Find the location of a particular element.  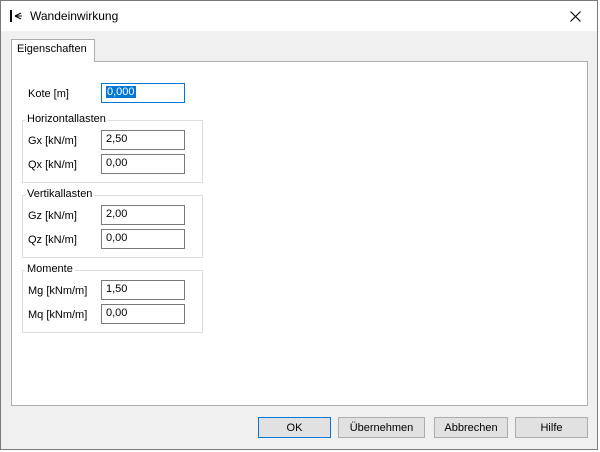

qx-input: 0,00 is located at coordinates (143, 164).